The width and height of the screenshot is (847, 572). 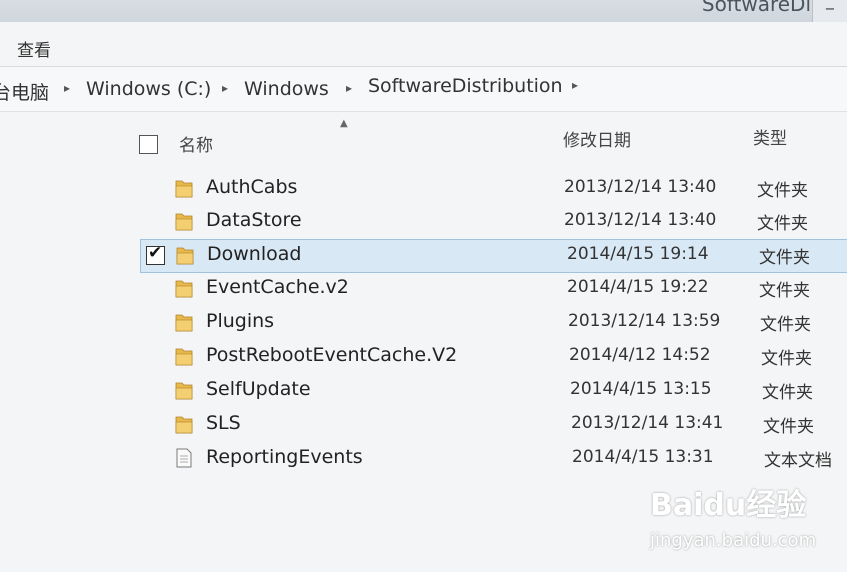 I want to click on breadcrumb-this-pc: 台电脑, so click(x=24, y=91).